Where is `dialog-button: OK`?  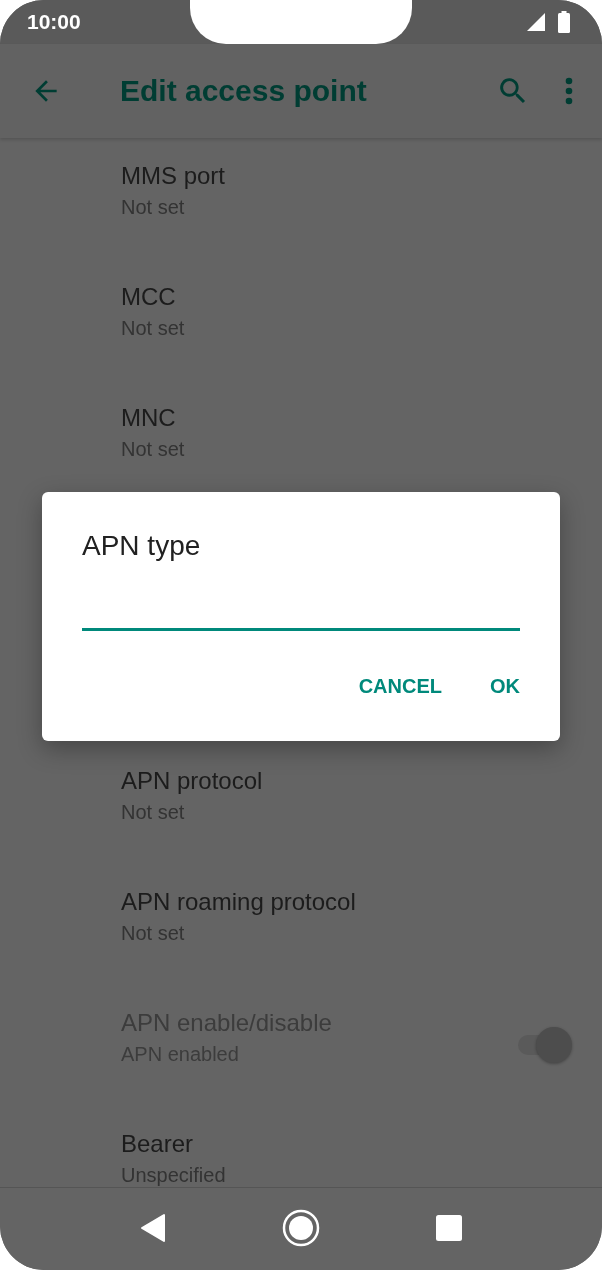 dialog-button: OK is located at coordinates (505, 686).